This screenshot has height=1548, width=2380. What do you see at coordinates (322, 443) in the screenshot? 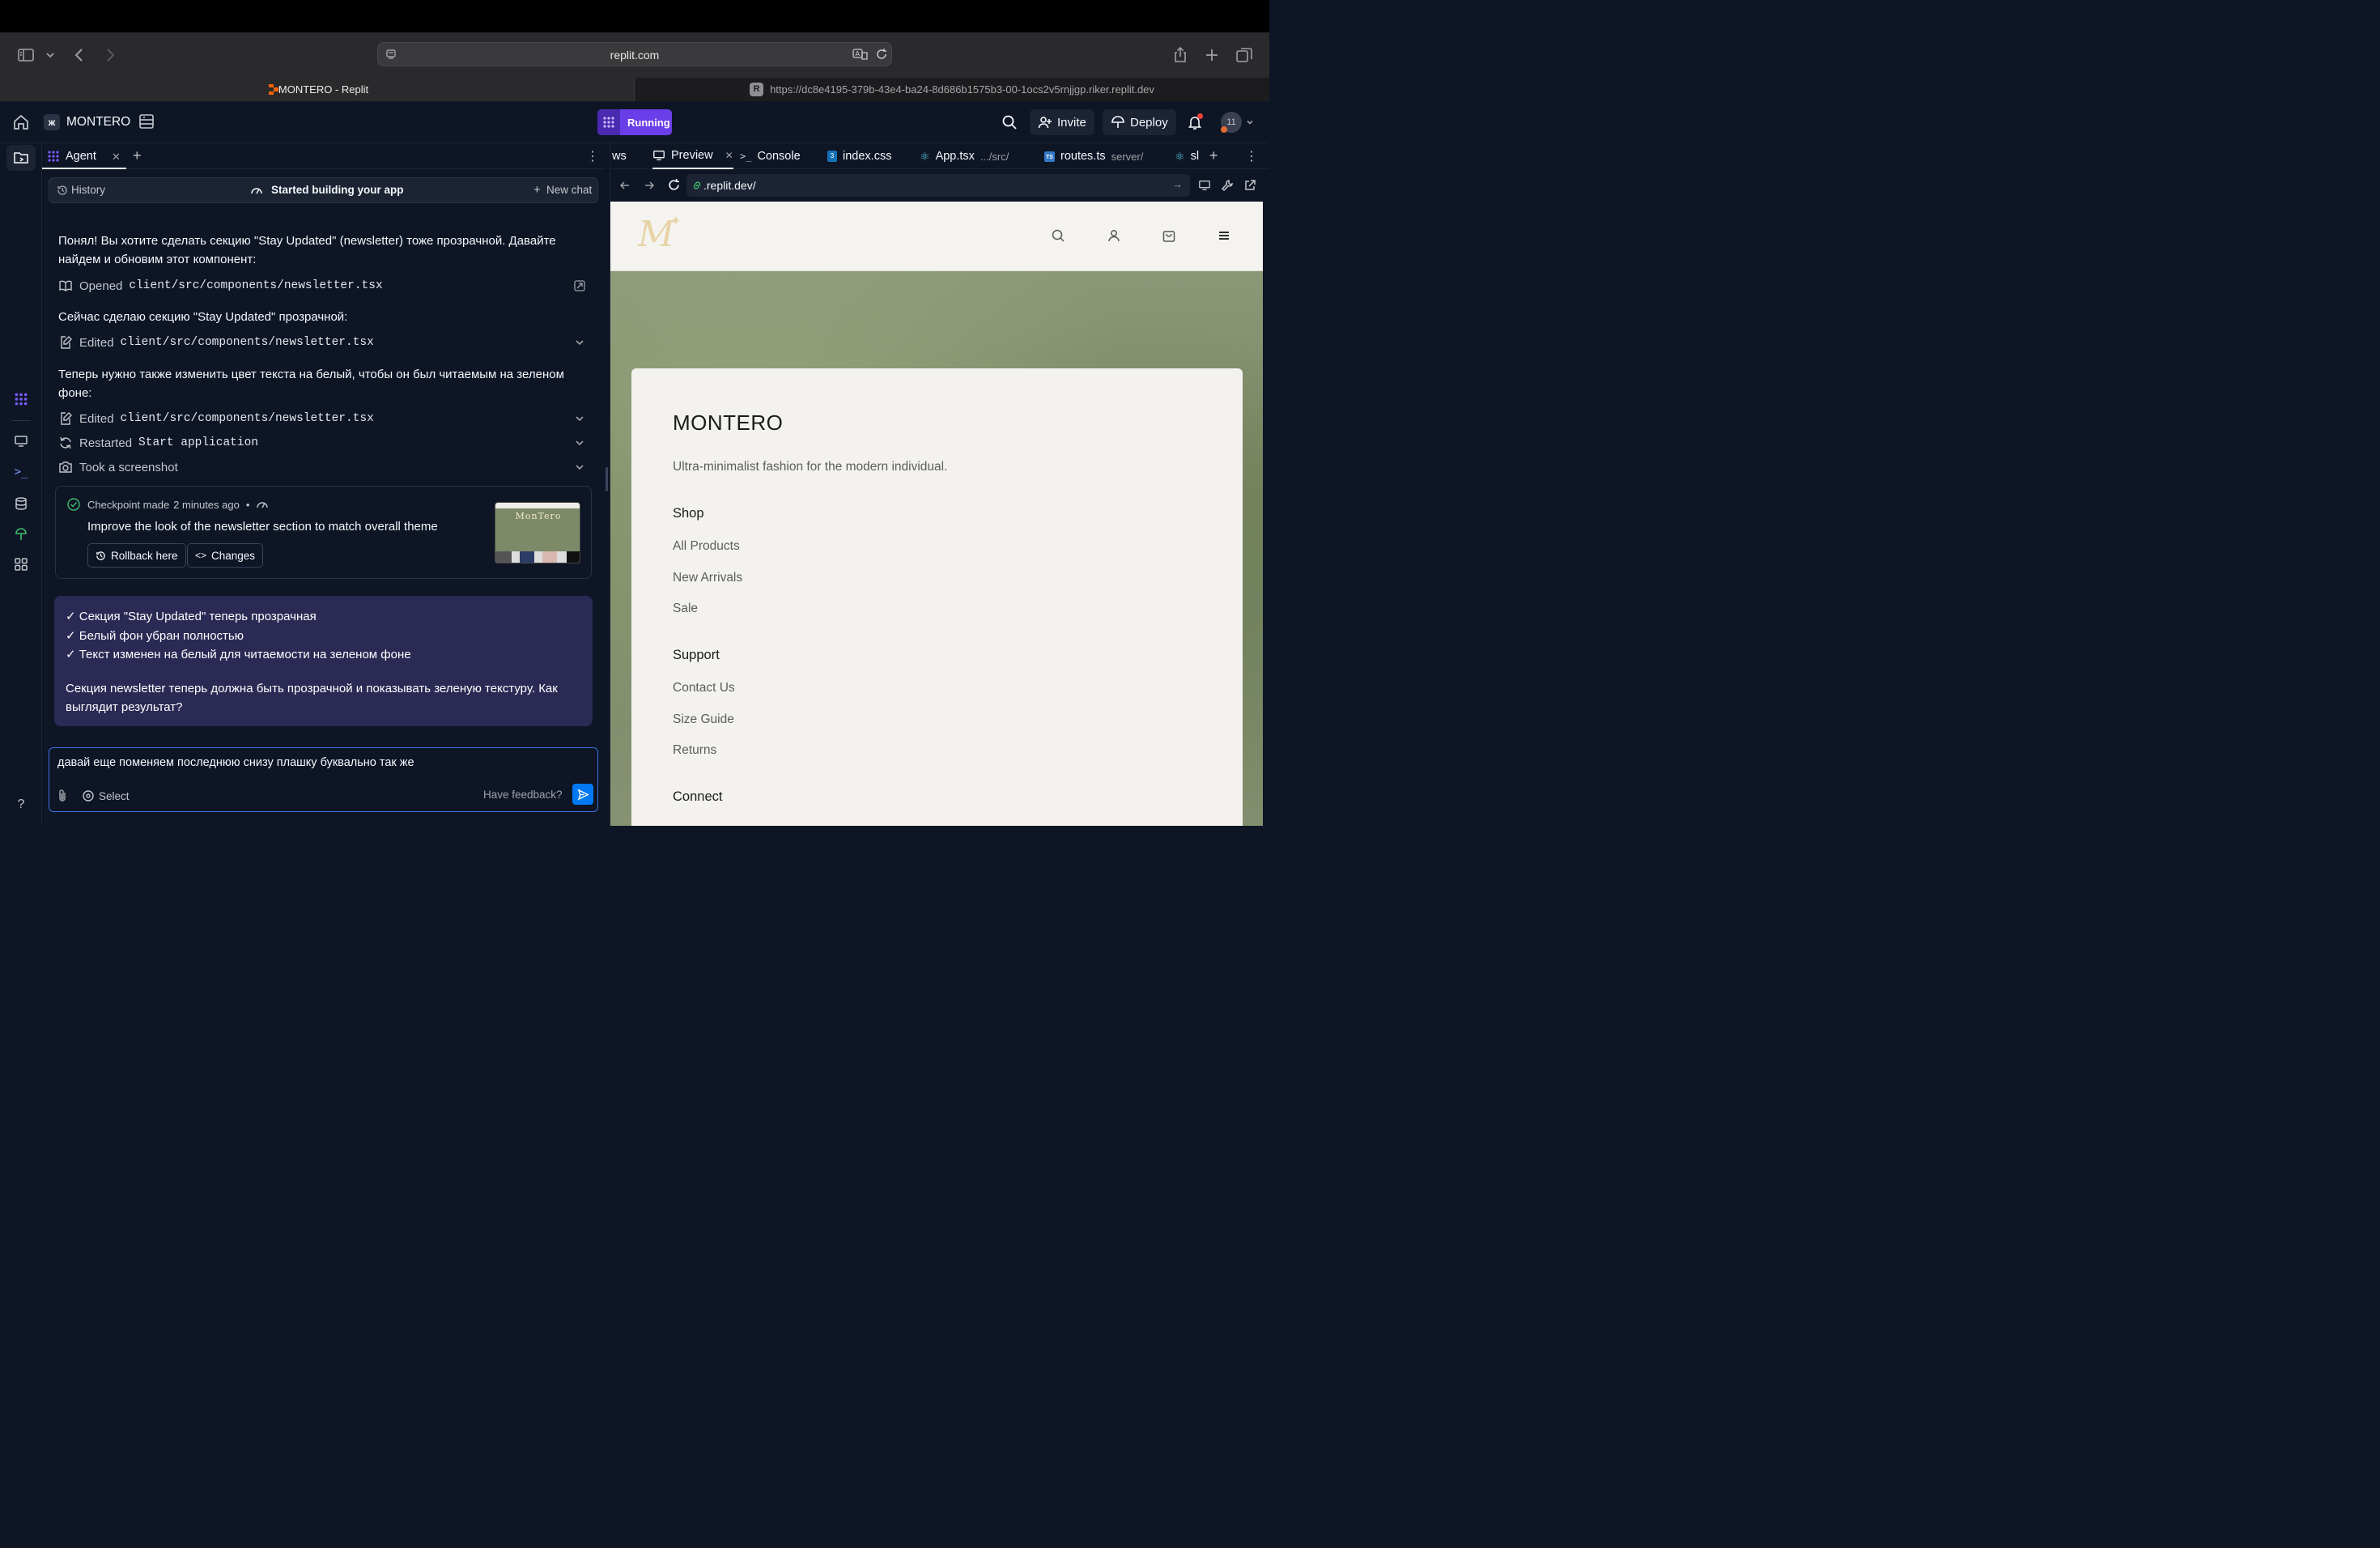
I see `action-restarted: Restarted Start application` at bounding box center [322, 443].